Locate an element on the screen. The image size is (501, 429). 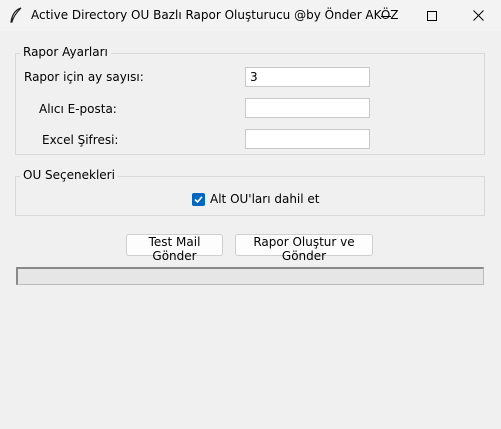
close-button is located at coordinates (478, 15).